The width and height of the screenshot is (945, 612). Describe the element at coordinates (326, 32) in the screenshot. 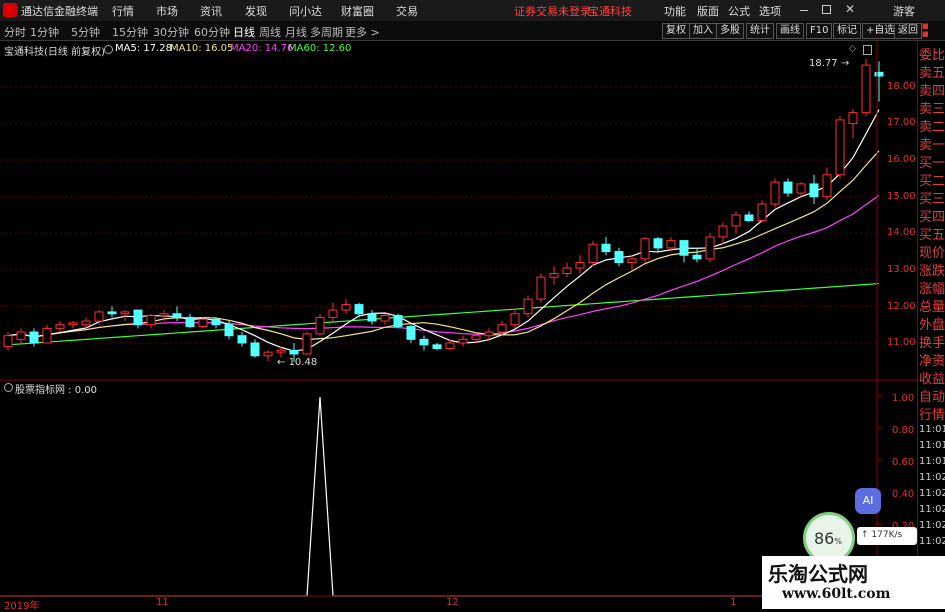

I see `tab-period-multi: 多周期` at that location.